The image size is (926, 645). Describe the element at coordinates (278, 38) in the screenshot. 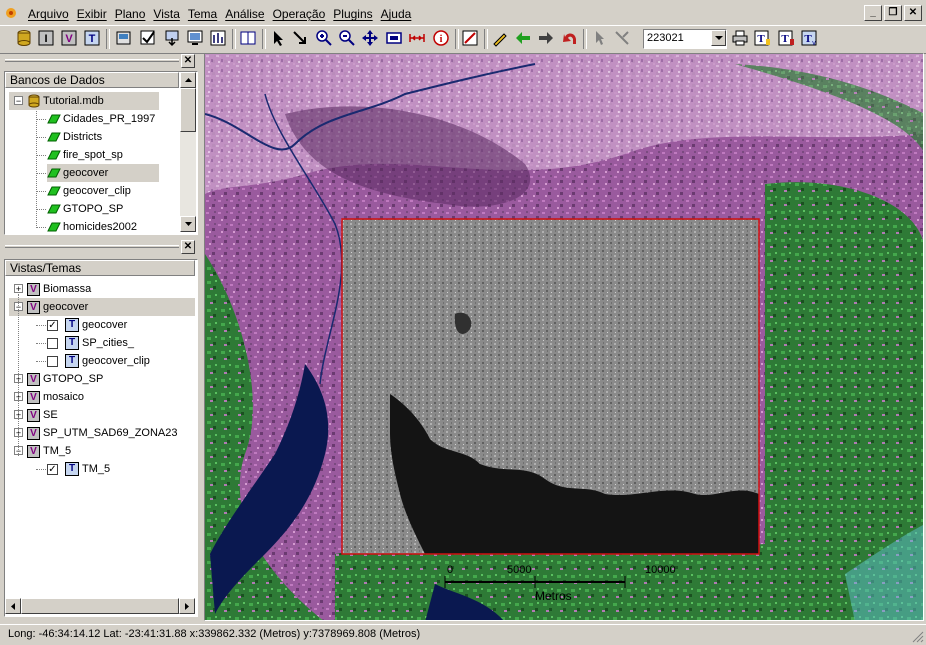

I see `pointer-icon` at that location.